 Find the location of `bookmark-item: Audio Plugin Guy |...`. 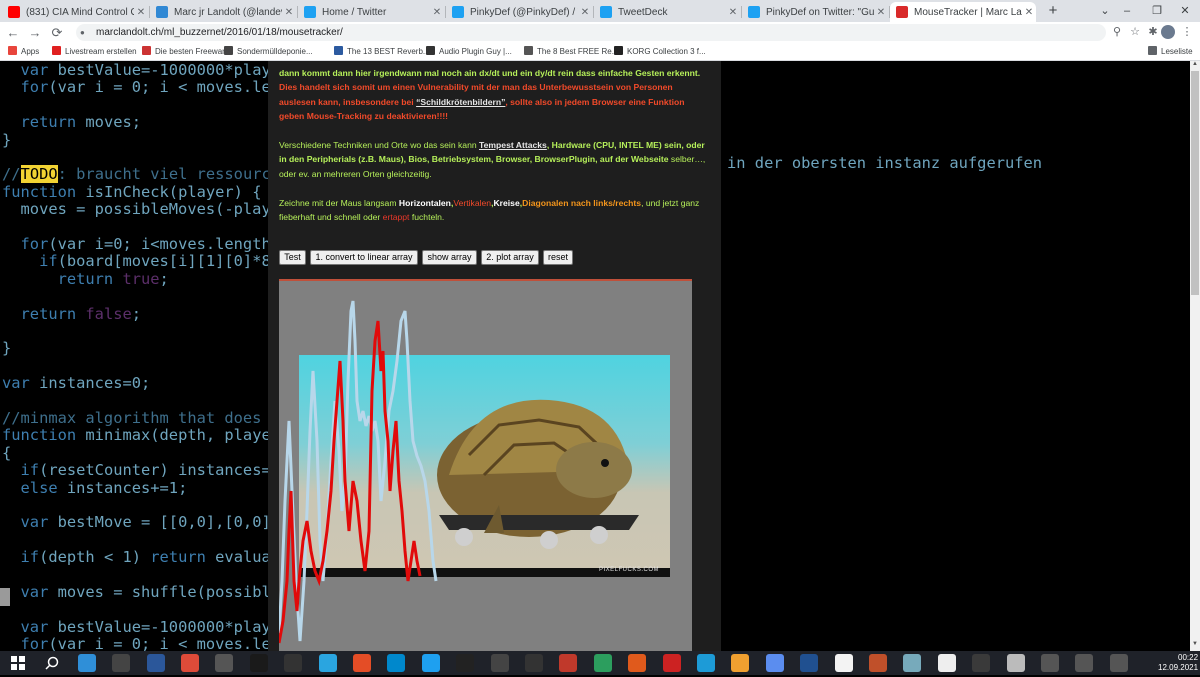

bookmark-item: Audio Plugin Guy |... is located at coordinates (469, 52).